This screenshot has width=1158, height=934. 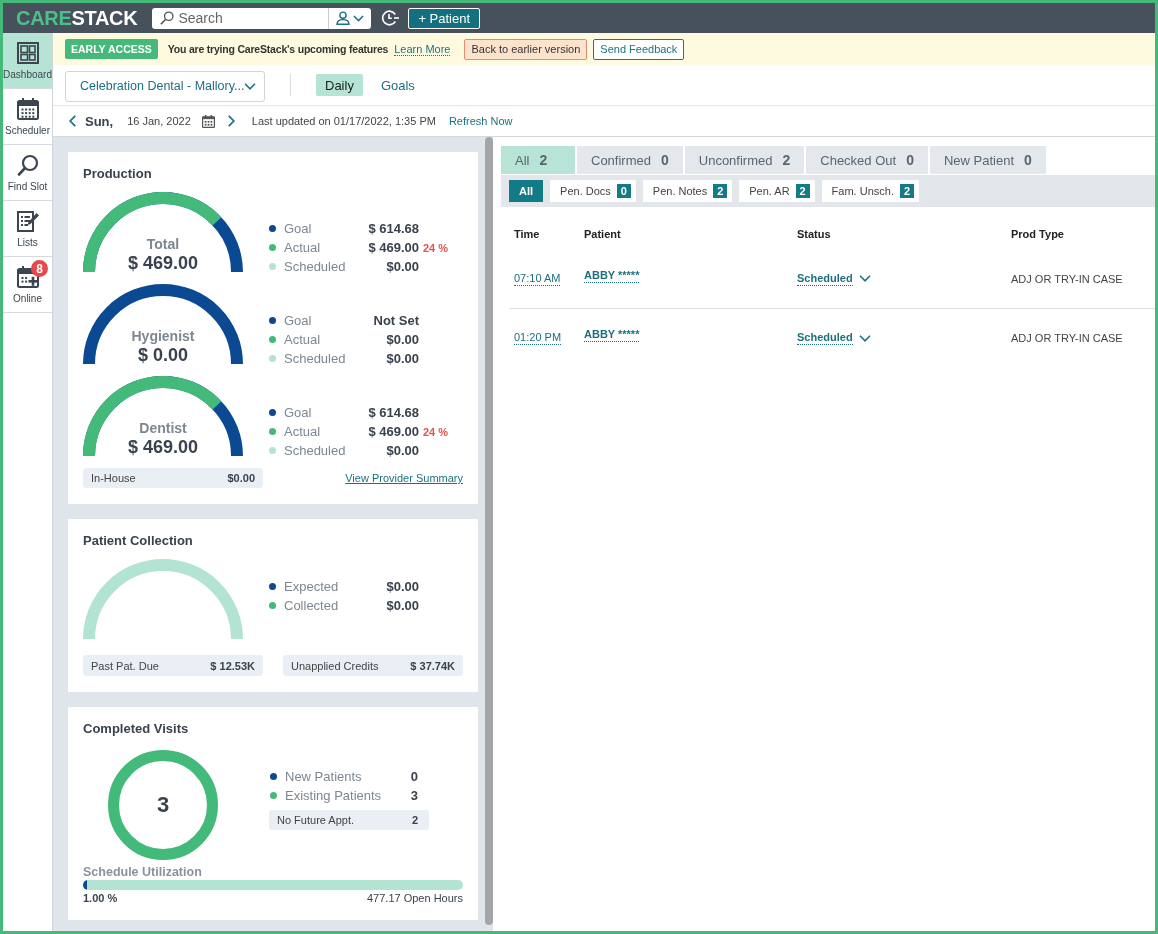 What do you see at coordinates (163, 805) in the screenshot?
I see `visits-total: 3` at bounding box center [163, 805].